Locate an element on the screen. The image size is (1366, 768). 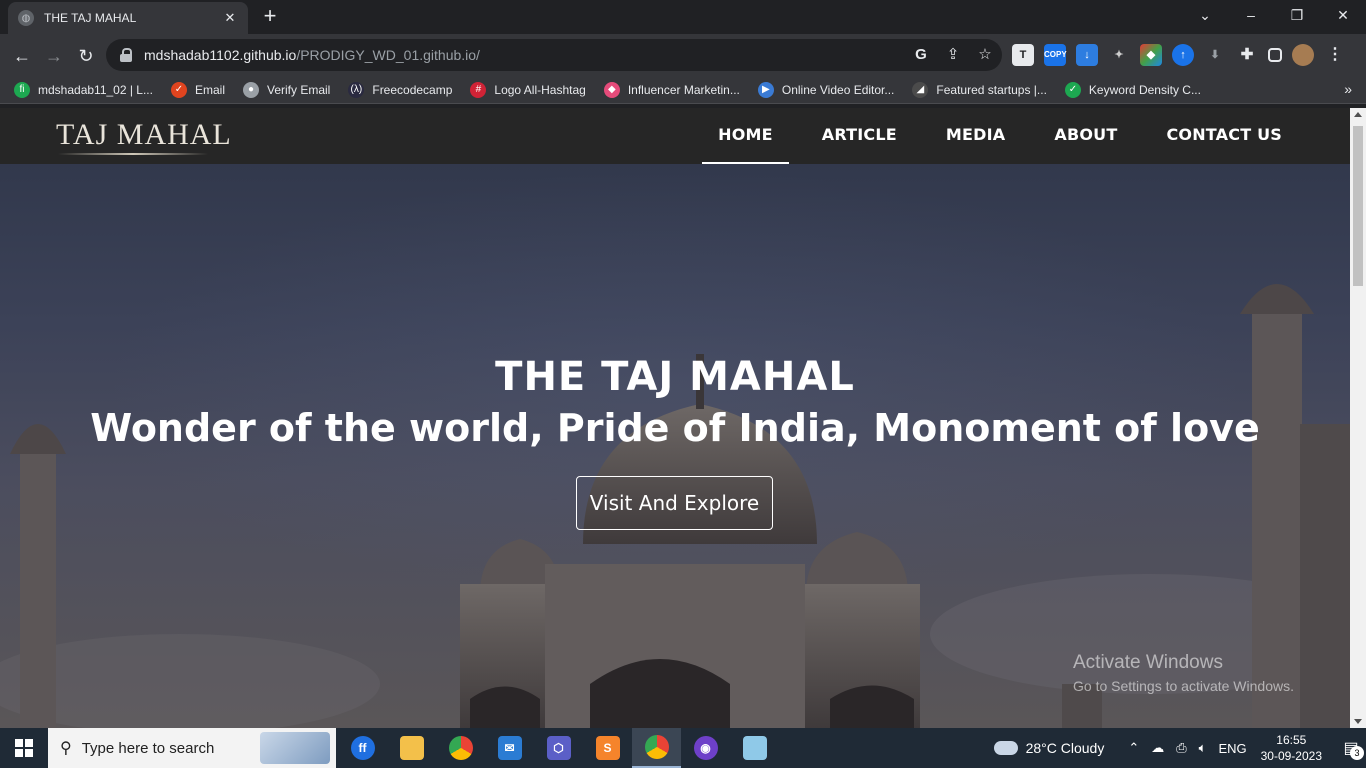
weather-widget: 28°C Cloudy is located at coordinates (1049, 748).